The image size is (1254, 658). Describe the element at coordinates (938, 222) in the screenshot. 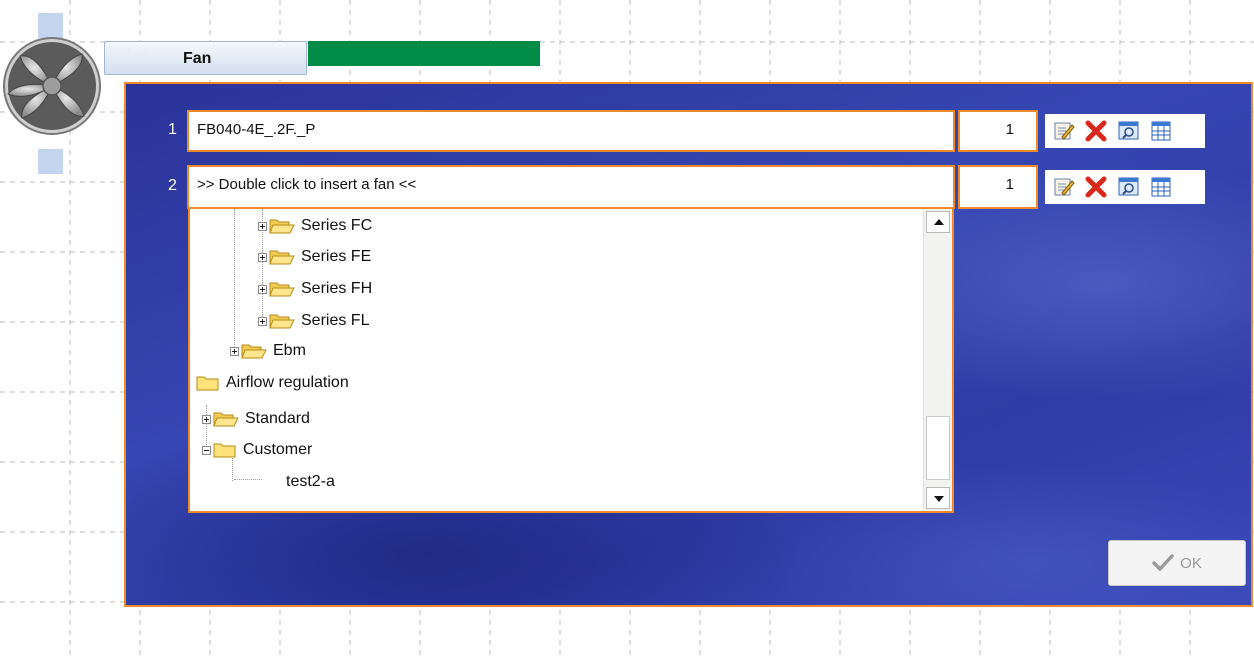

I see `scroll-up-button` at that location.